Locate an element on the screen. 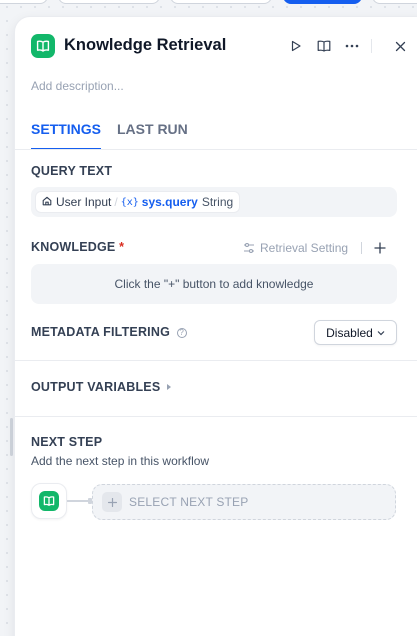  metadata-filtering-label: METADATA FILTERING ? is located at coordinates (109, 332).